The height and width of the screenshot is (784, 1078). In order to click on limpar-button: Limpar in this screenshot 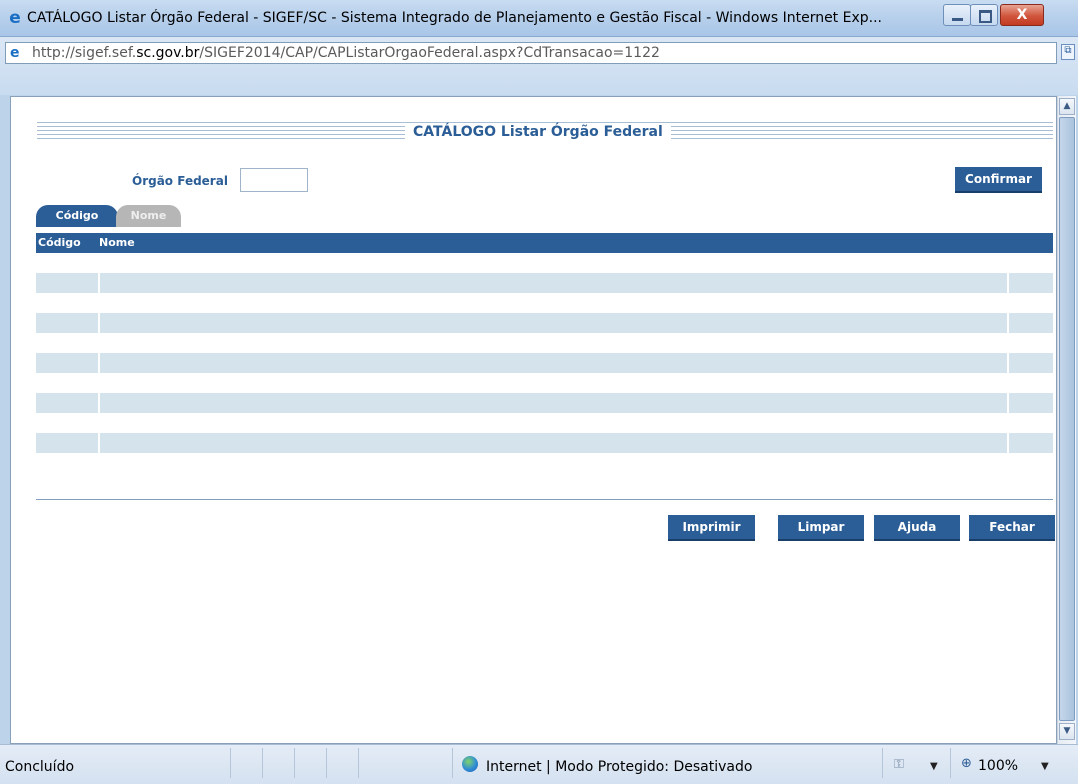, I will do `click(821, 528)`.